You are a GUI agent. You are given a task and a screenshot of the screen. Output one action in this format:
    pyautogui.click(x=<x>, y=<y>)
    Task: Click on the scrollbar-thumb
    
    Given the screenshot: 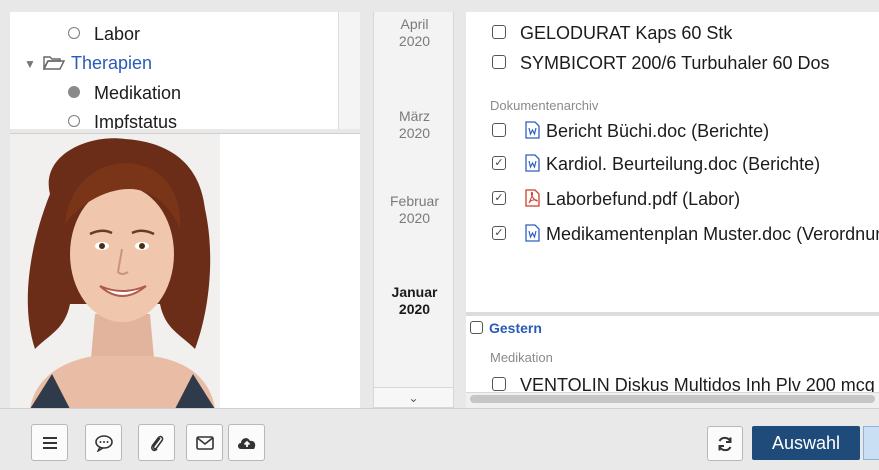 What is the action you would take?
    pyautogui.click(x=672, y=399)
    